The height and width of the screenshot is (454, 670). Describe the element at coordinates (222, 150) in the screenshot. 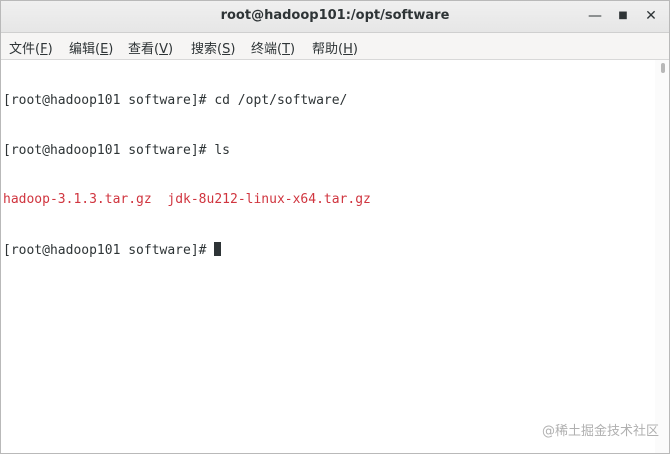

I see `shell-command: ls` at that location.